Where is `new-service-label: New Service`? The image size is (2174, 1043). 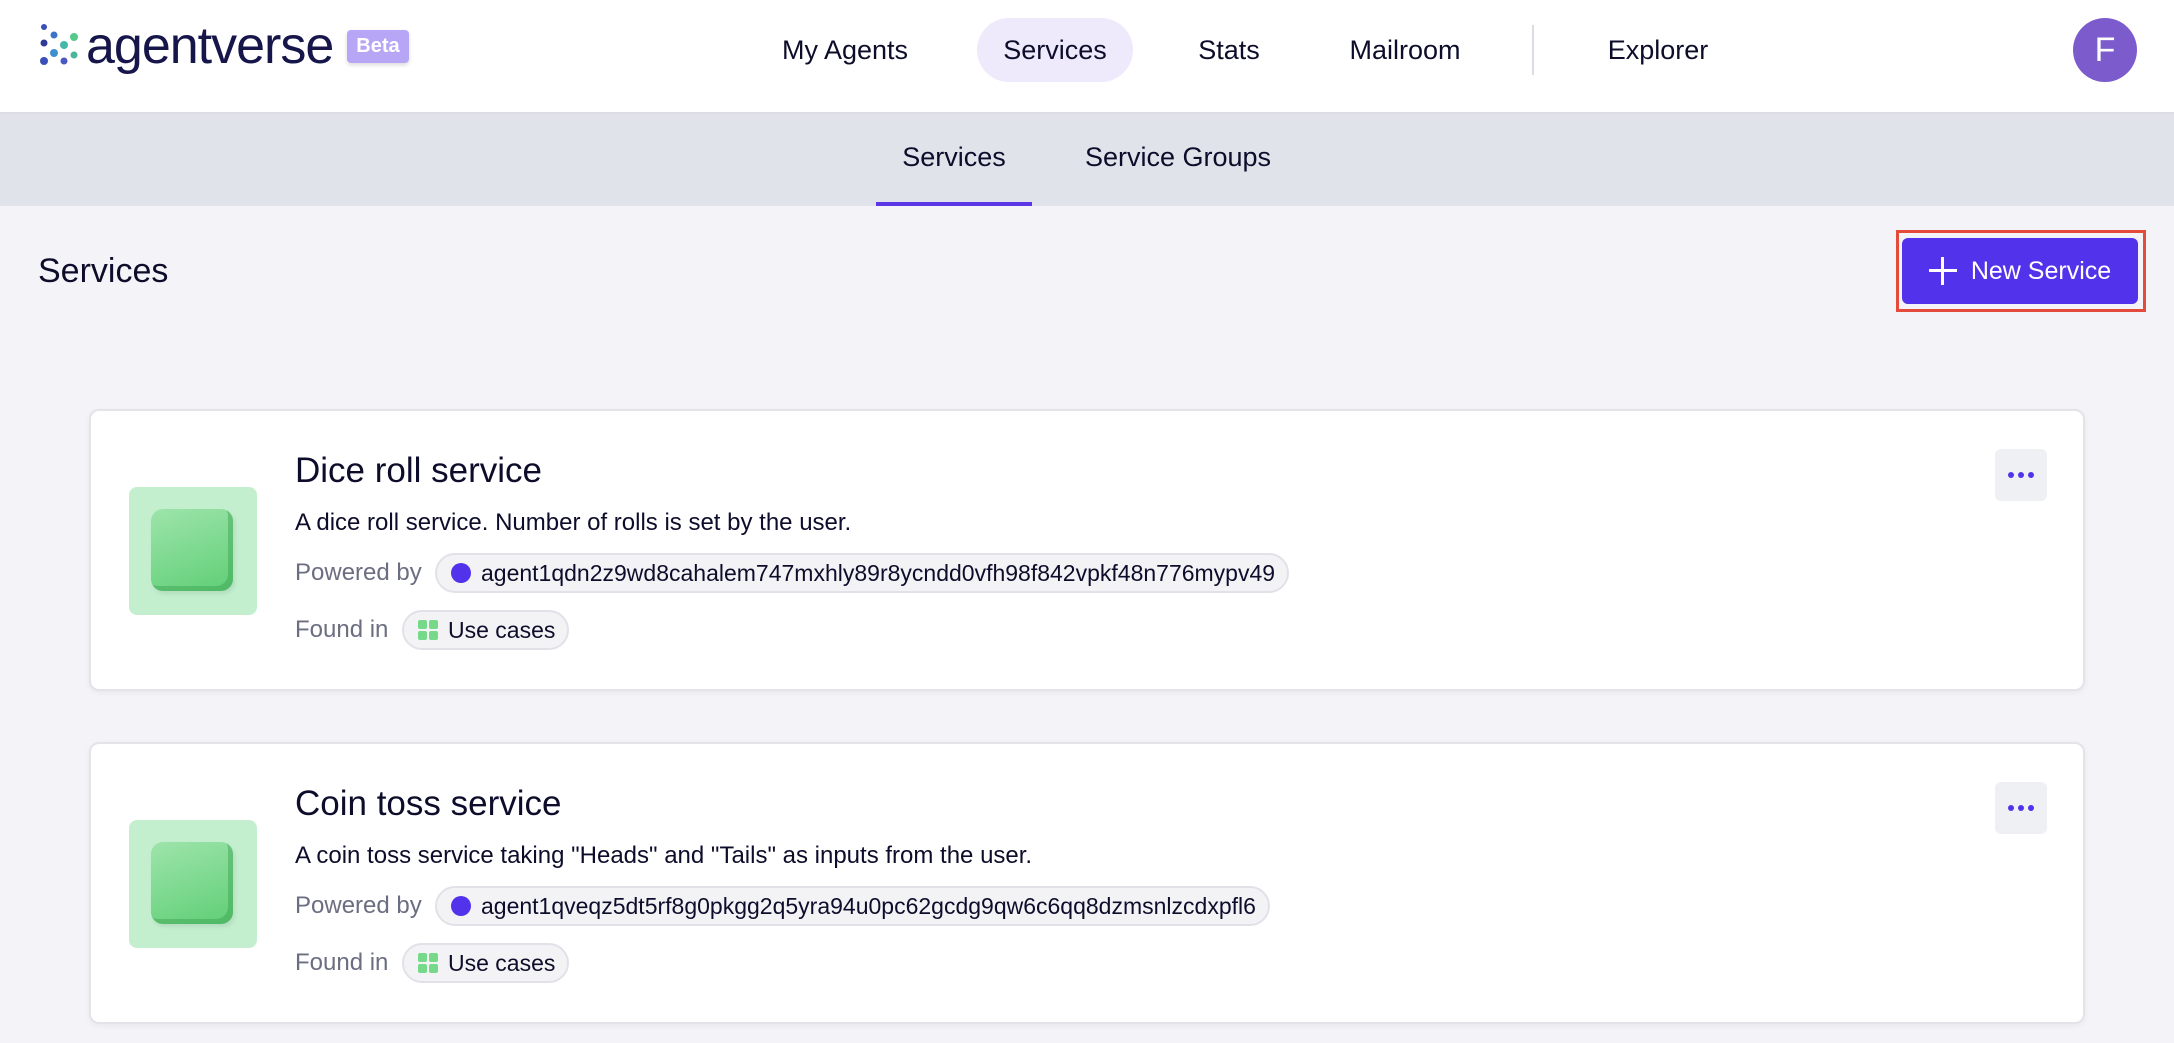 new-service-label: New Service is located at coordinates (2041, 270).